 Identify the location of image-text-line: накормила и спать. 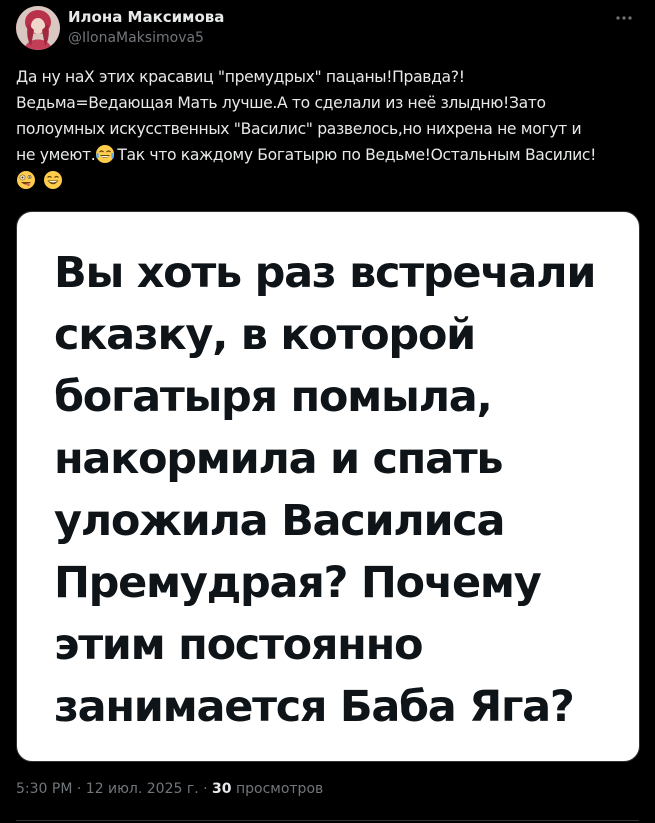
(279, 459).